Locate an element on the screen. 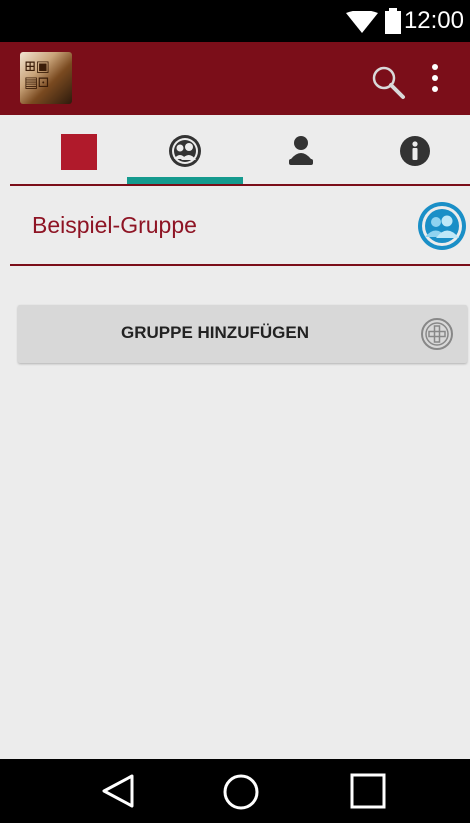 This screenshot has width=470, height=823. add-group-button: GRUPPE HINZUFÜGEN is located at coordinates (242, 334).